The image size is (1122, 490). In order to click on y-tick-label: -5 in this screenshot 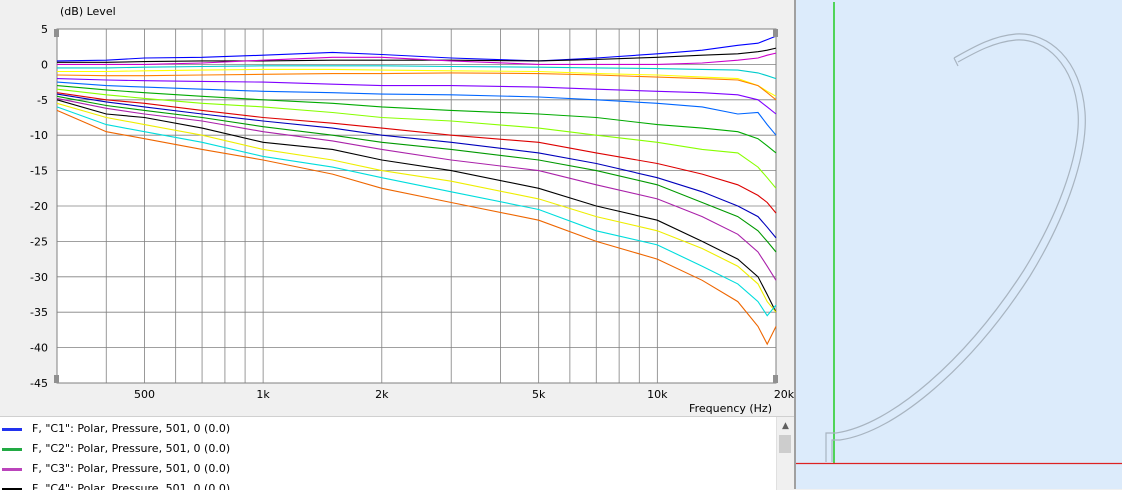, I will do `click(42, 100)`.